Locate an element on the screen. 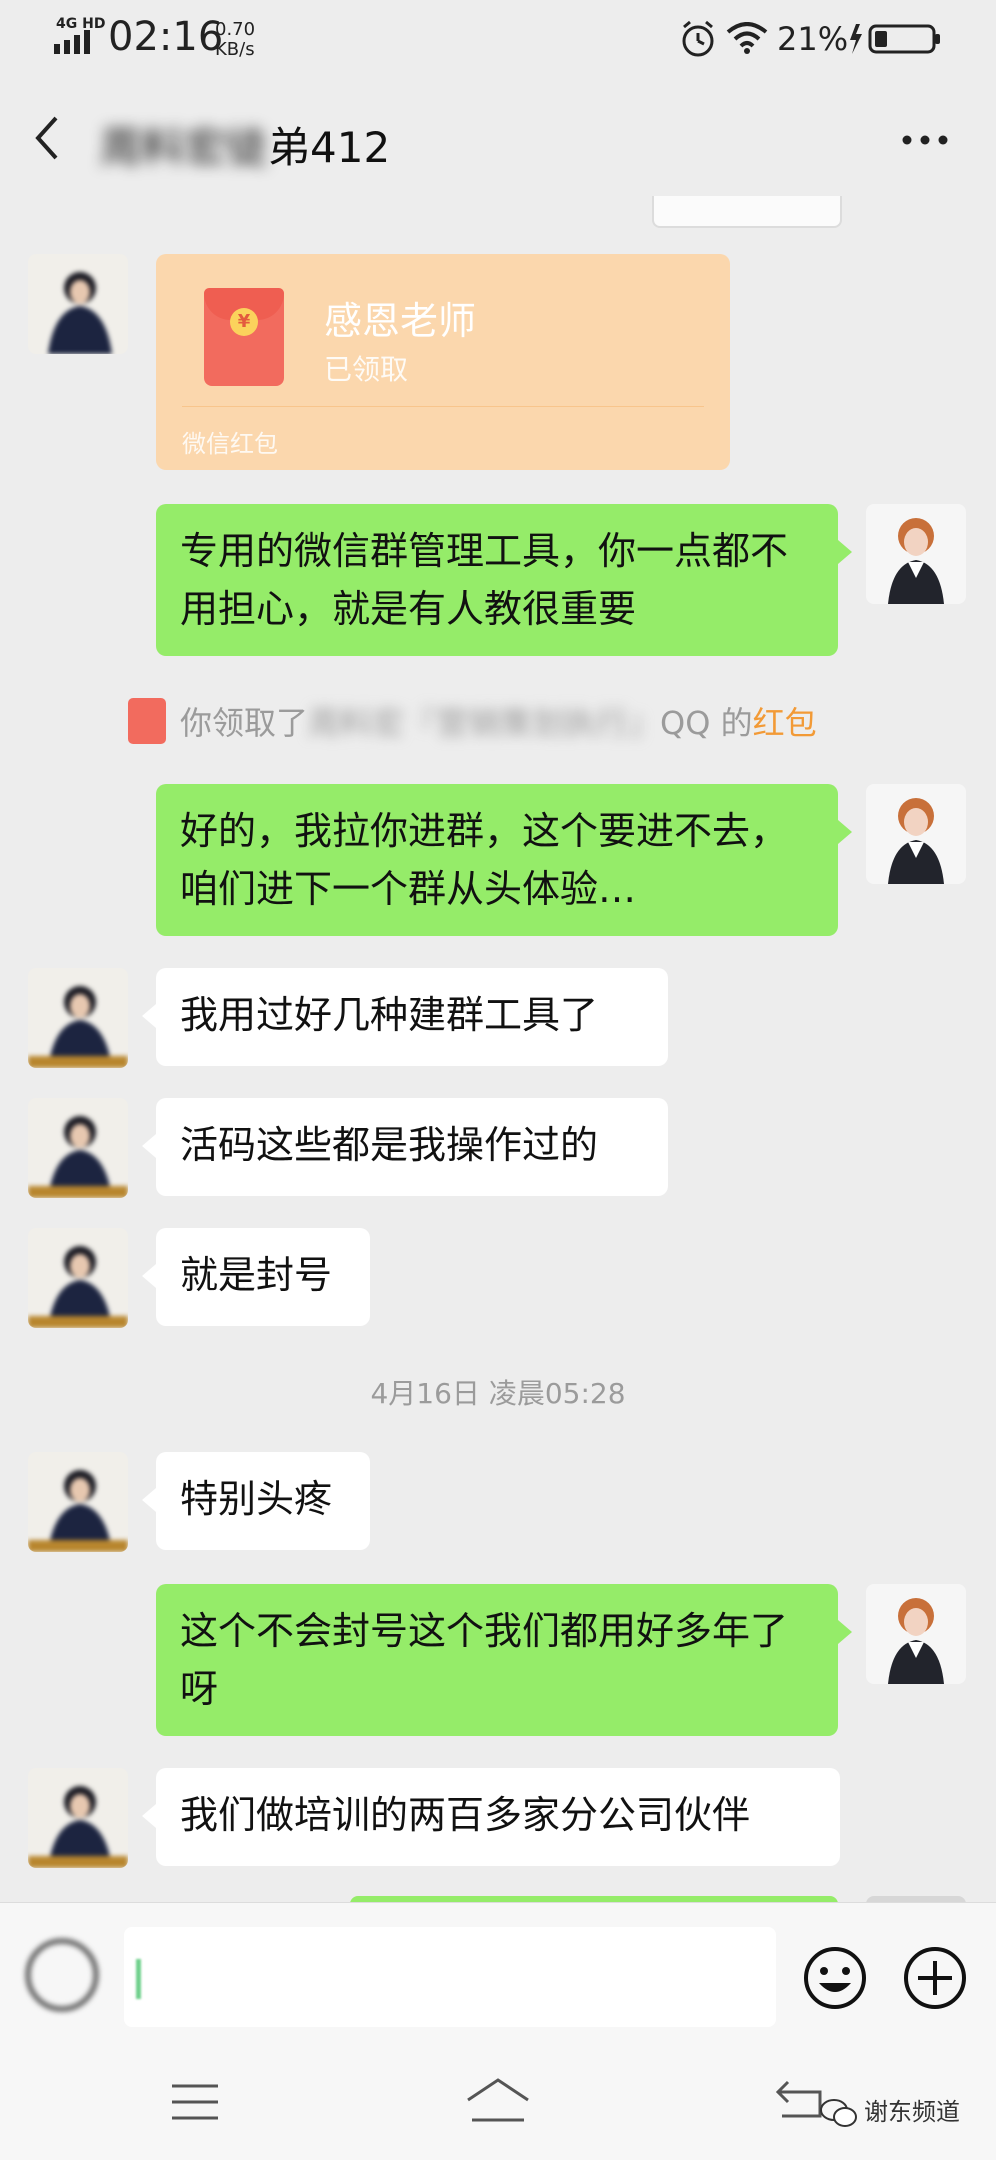 Image resolution: width=996 pixels, height=2160 pixels. input-bar is located at coordinates (498, 1977).